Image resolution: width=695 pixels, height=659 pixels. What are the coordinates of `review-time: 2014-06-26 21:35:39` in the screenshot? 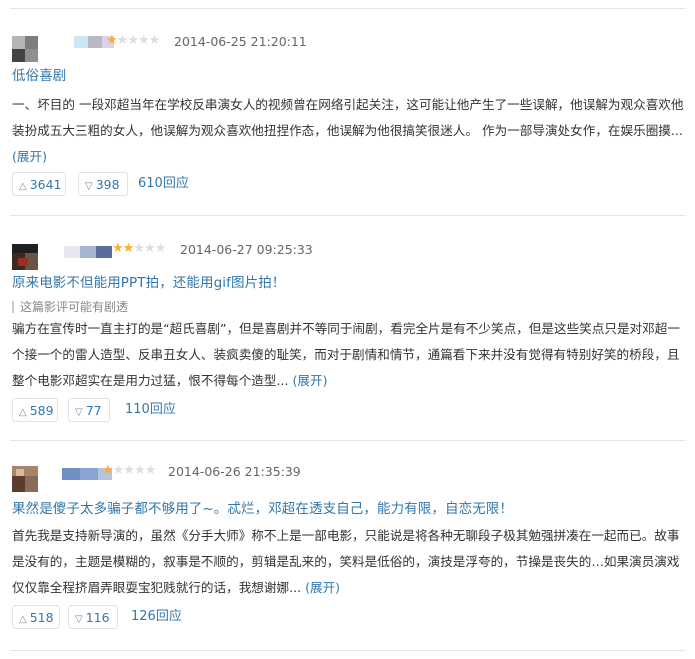 It's located at (234, 471).